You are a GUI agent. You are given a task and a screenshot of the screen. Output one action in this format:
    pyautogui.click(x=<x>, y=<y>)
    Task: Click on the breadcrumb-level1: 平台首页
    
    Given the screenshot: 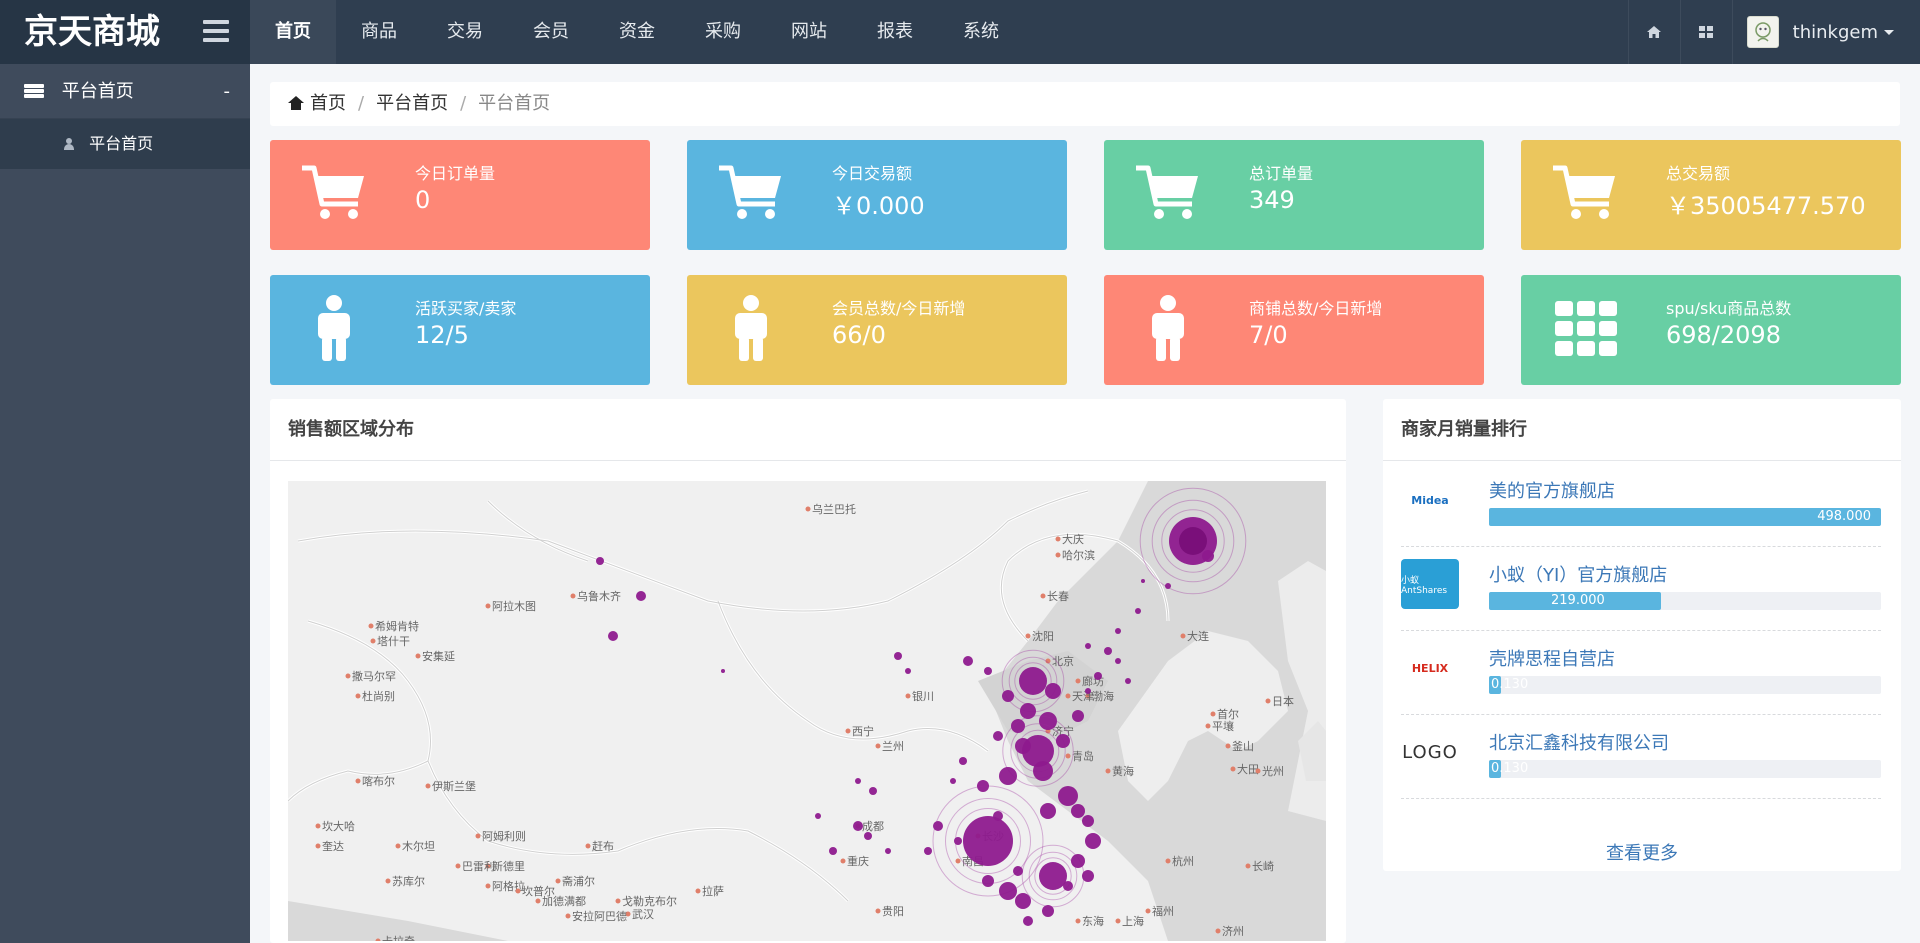 What is the action you would take?
    pyautogui.click(x=412, y=103)
    